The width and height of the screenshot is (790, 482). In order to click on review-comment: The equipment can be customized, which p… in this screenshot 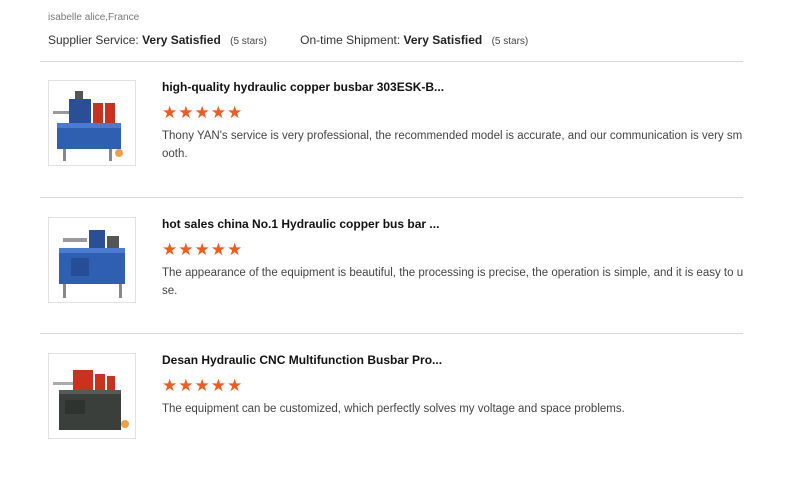, I will do `click(393, 409)`.